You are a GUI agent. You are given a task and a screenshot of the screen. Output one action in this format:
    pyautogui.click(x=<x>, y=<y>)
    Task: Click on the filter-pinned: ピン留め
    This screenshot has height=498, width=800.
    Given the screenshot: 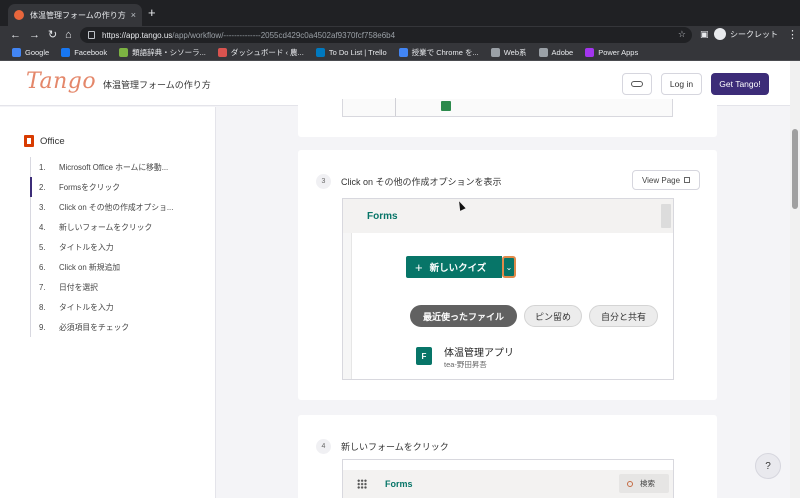 What is the action you would take?
    pyautogui.click(x=553, y=316)
    